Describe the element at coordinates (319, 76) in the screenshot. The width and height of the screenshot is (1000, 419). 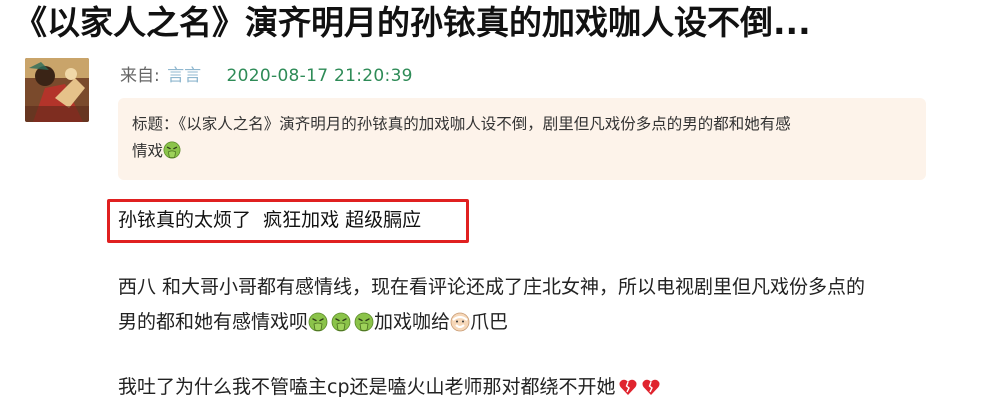
I see `post-timestamp: 2020-08-17 21:20:39` at that location.